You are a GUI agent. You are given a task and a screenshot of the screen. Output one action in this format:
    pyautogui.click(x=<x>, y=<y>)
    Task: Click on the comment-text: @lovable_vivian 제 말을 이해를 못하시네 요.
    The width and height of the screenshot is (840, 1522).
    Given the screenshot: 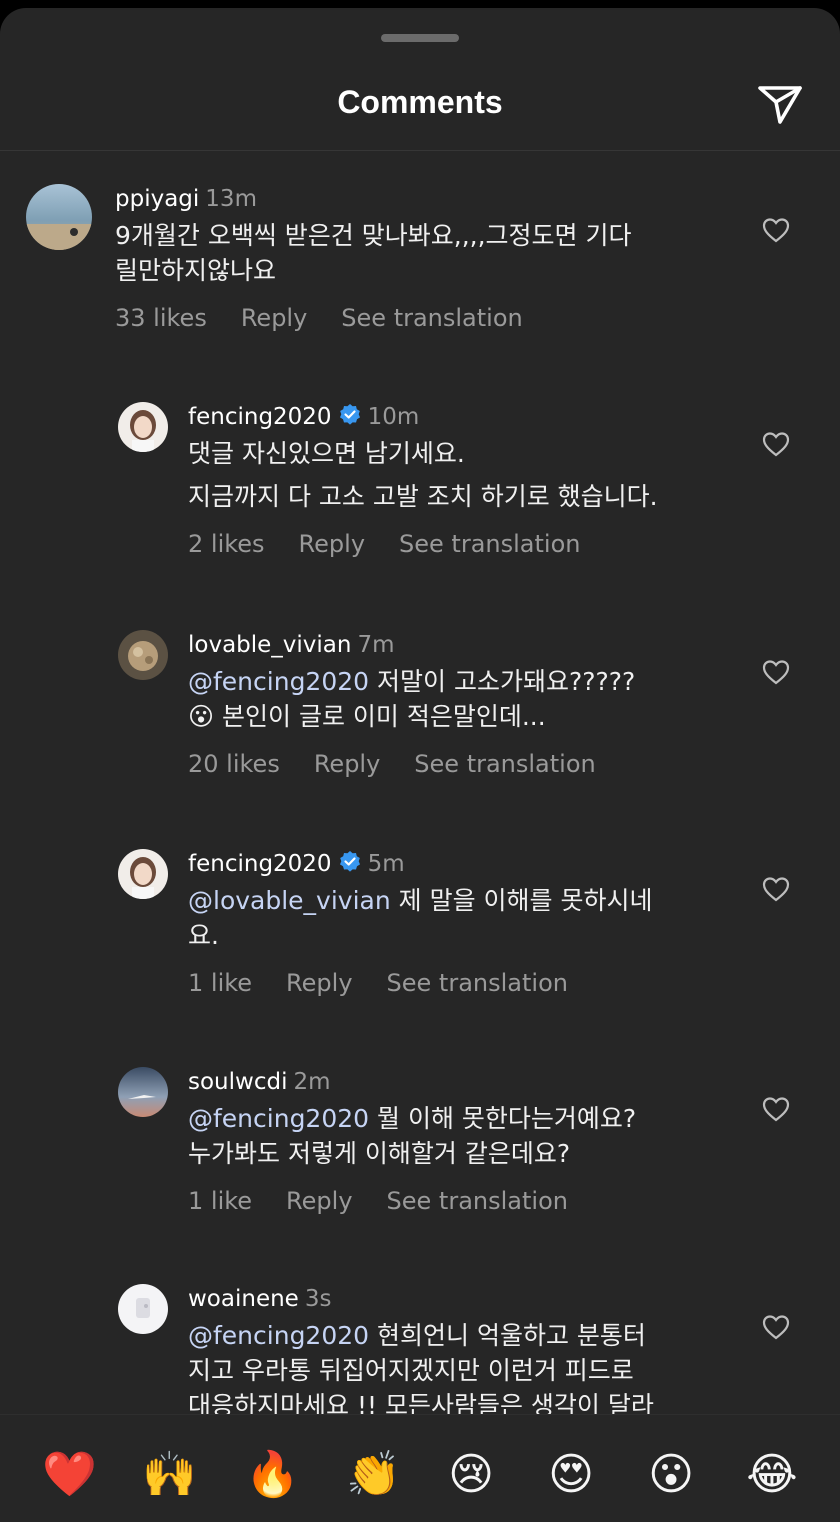 What is the action you would take?
    pyautogui.click(x=420, y=918)
    